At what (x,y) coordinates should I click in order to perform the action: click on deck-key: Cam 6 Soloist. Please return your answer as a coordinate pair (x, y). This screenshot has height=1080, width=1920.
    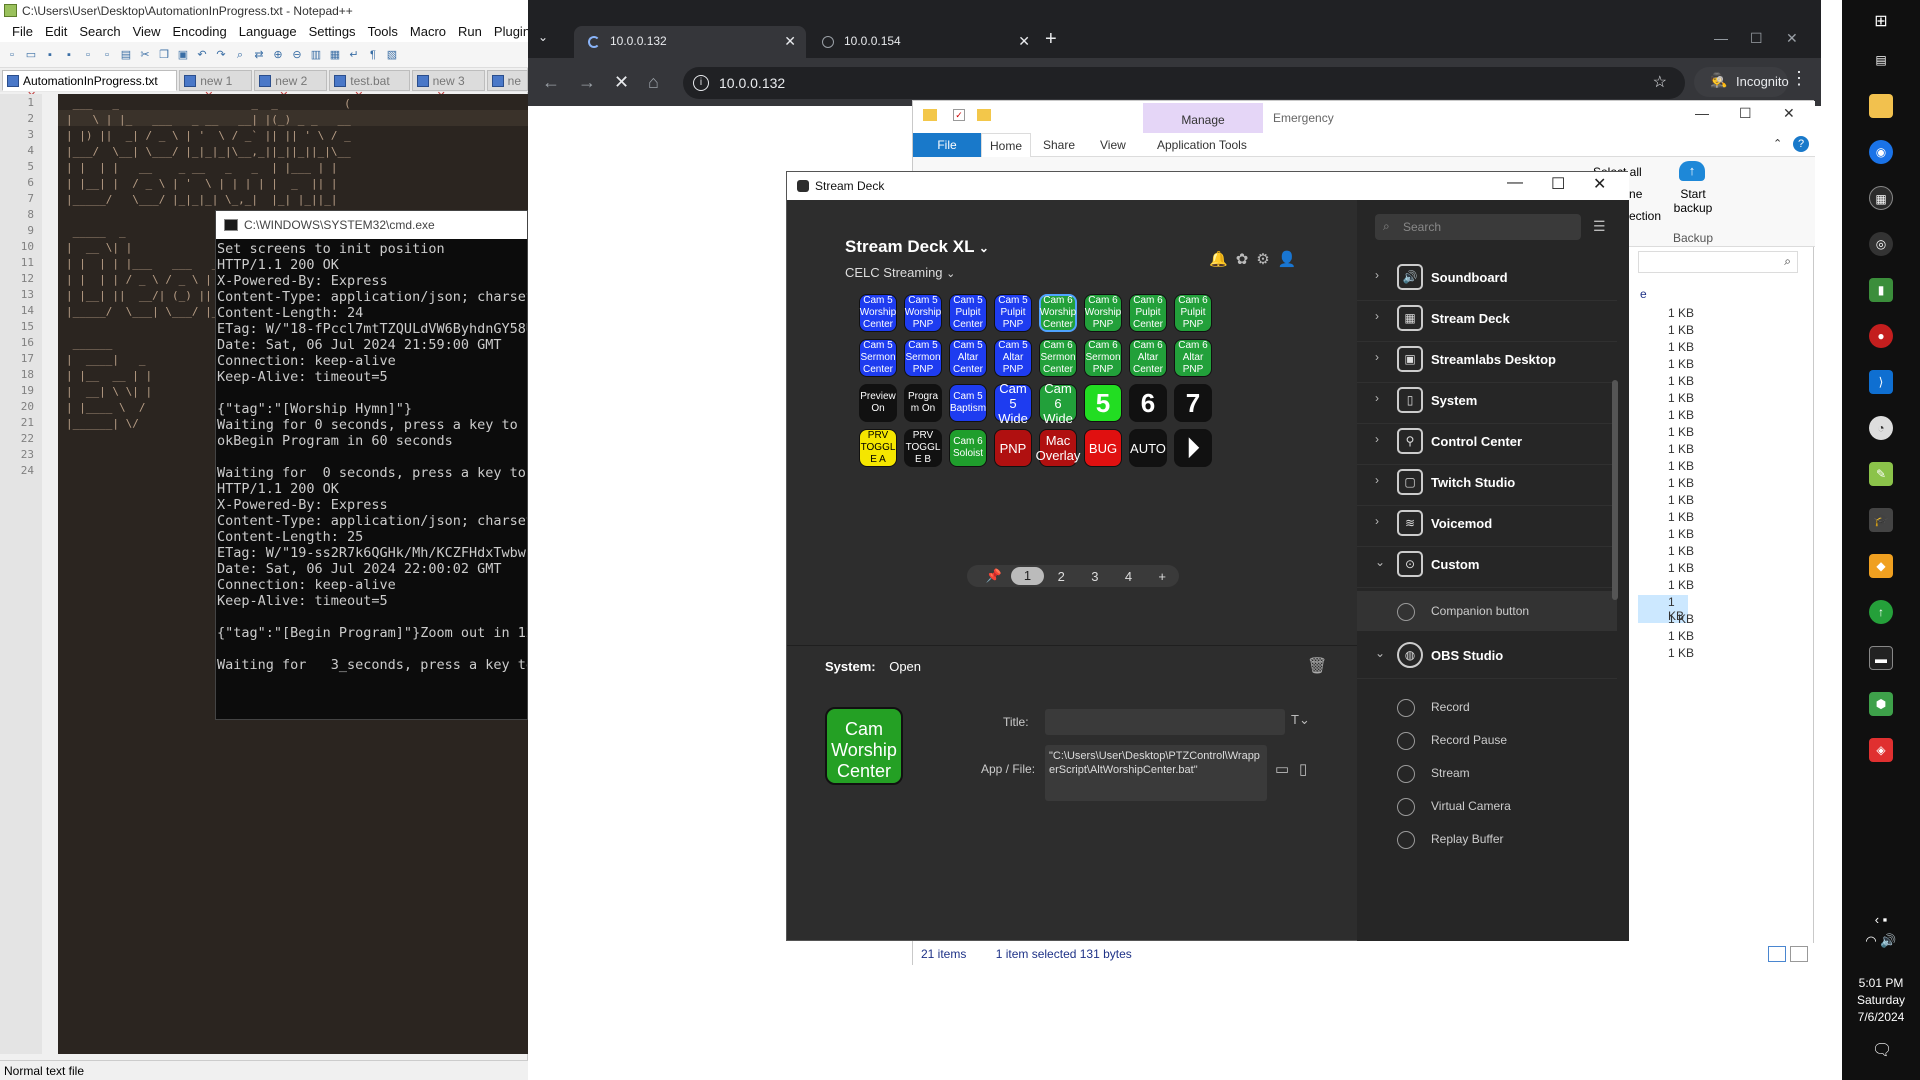
    Looking at the image, I should click on (968, 448).